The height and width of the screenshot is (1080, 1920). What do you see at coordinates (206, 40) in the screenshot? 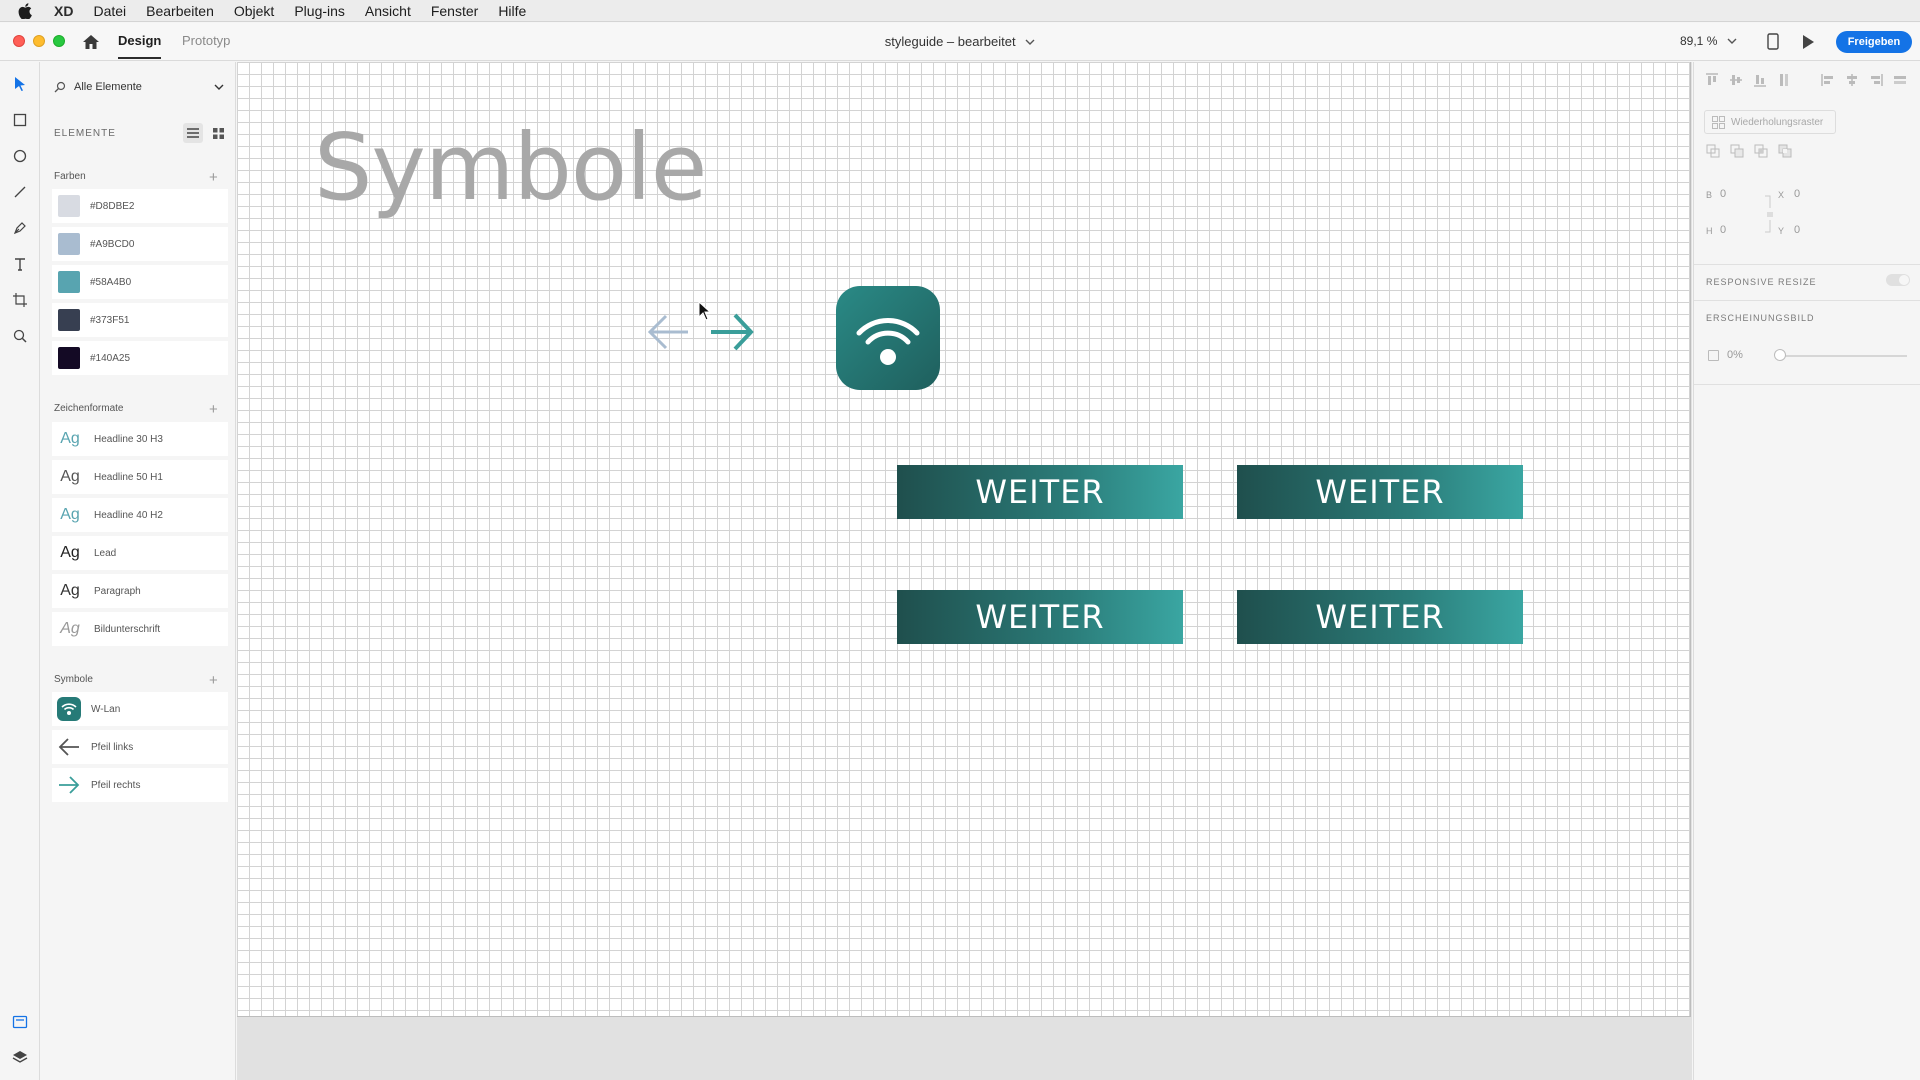
I see `tab-prototype: Prototyp` at bounding box center [206, 40].